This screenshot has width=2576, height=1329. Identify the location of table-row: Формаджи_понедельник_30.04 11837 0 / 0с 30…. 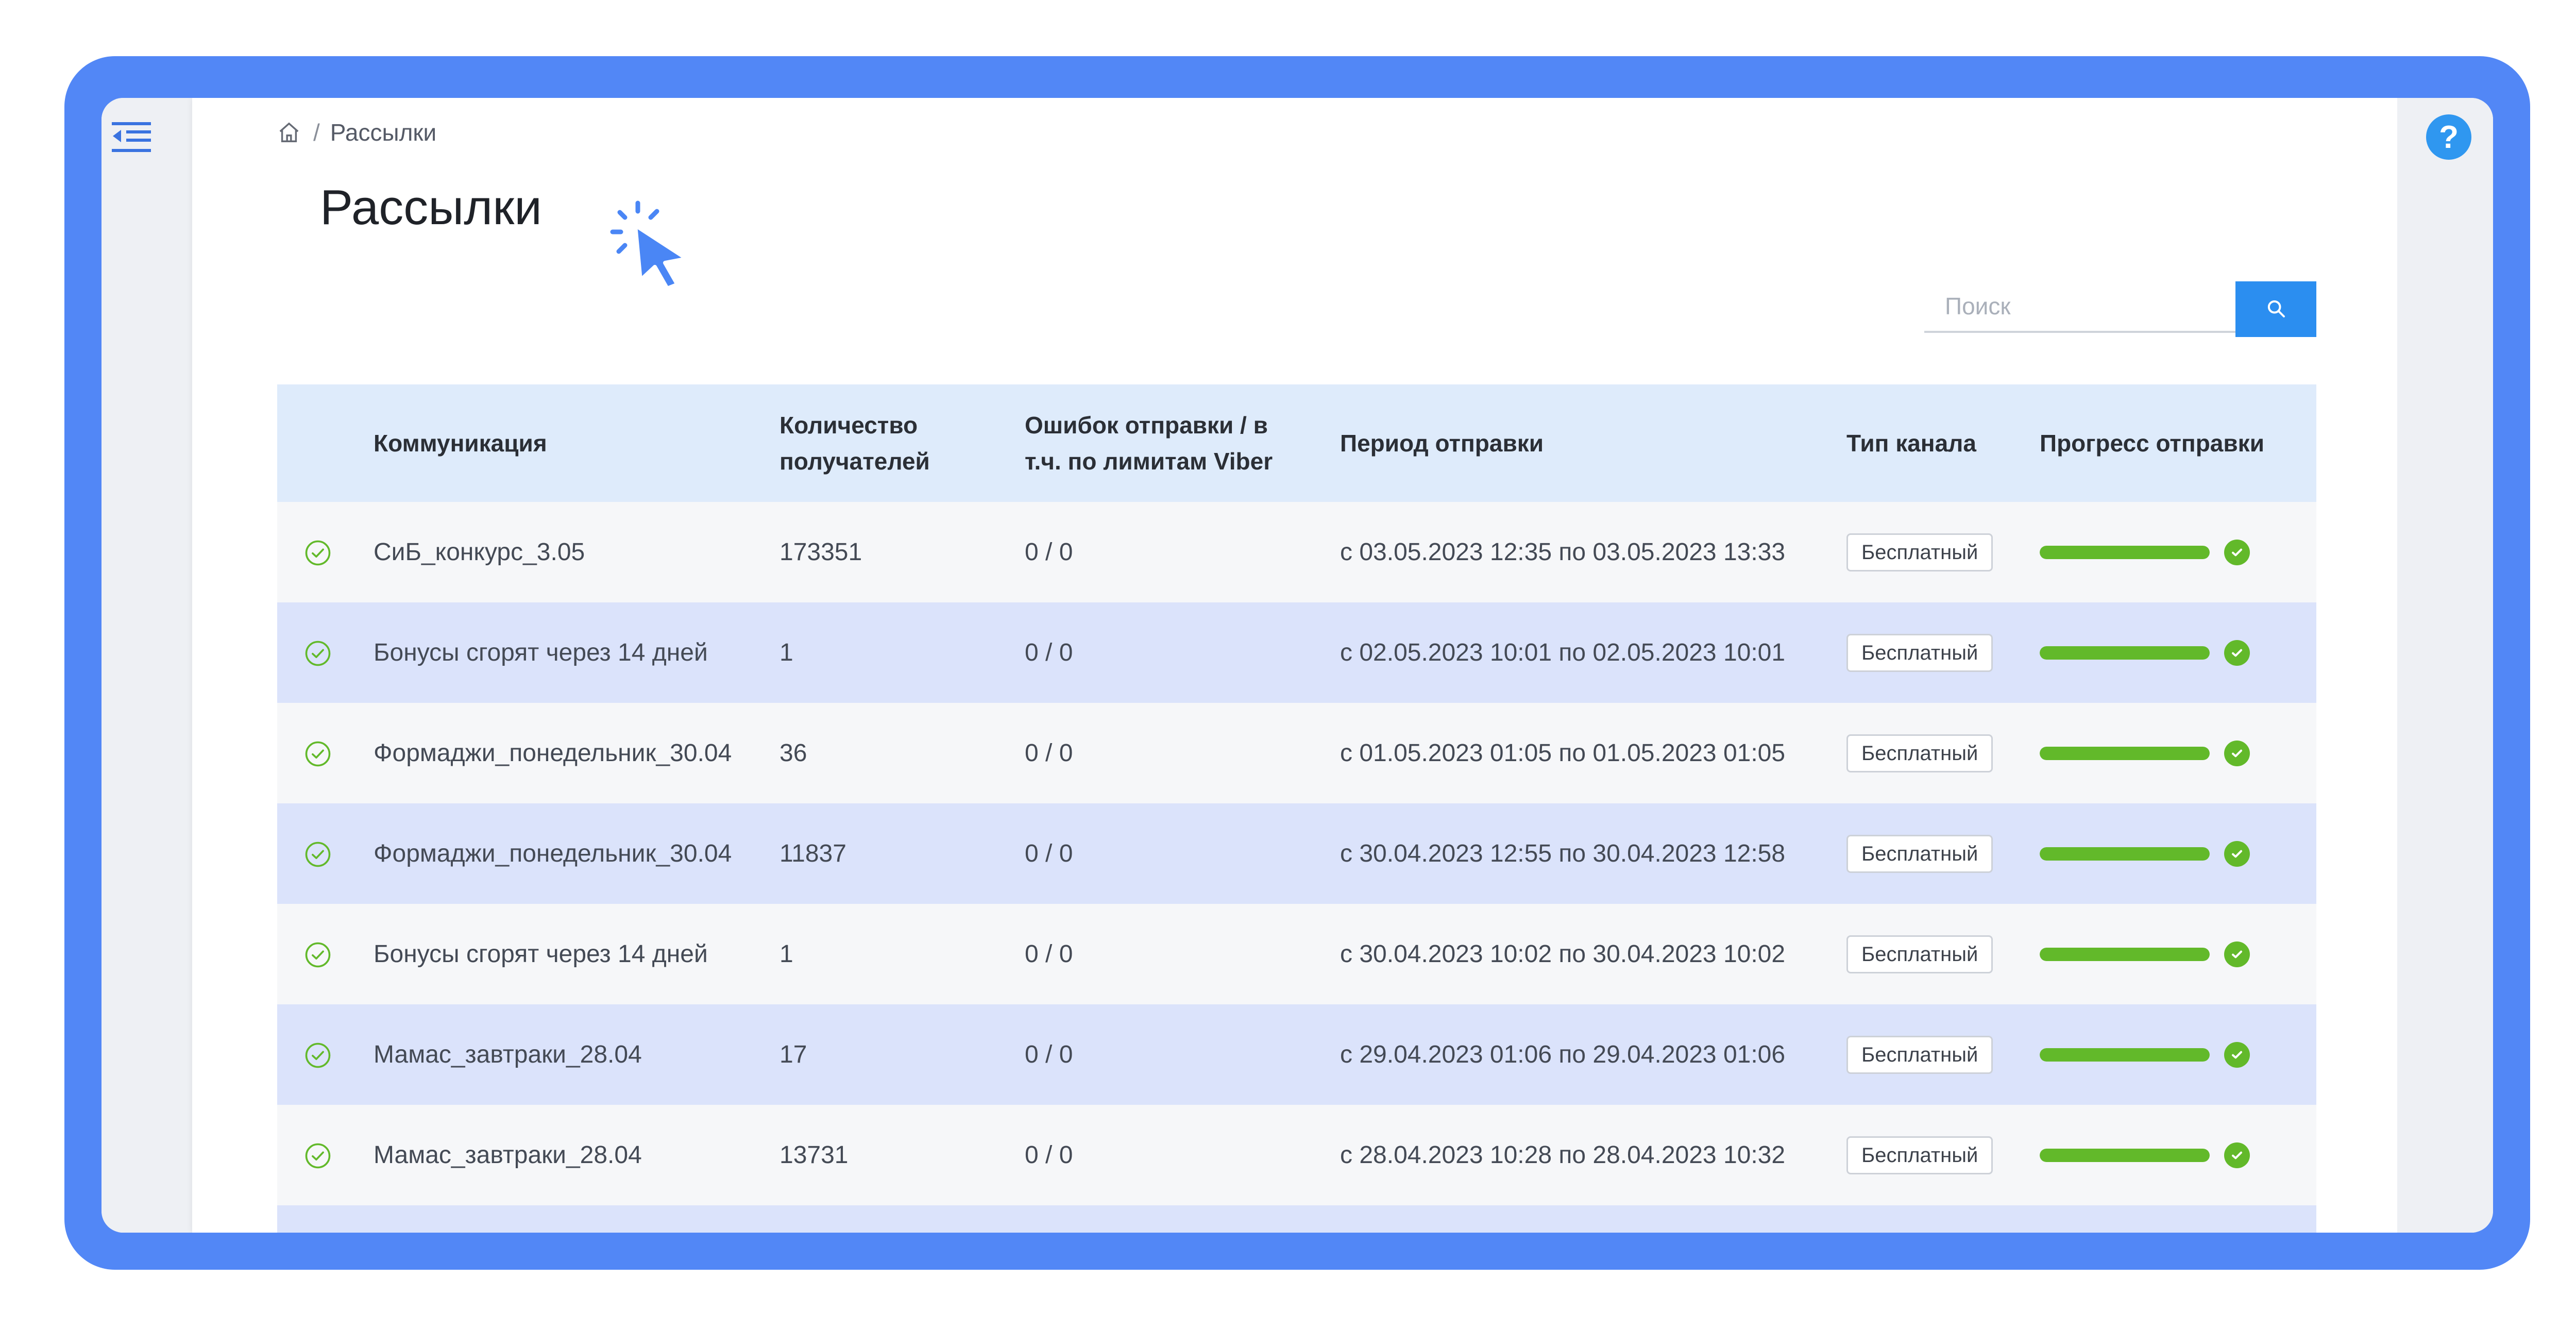
(1296, 854).